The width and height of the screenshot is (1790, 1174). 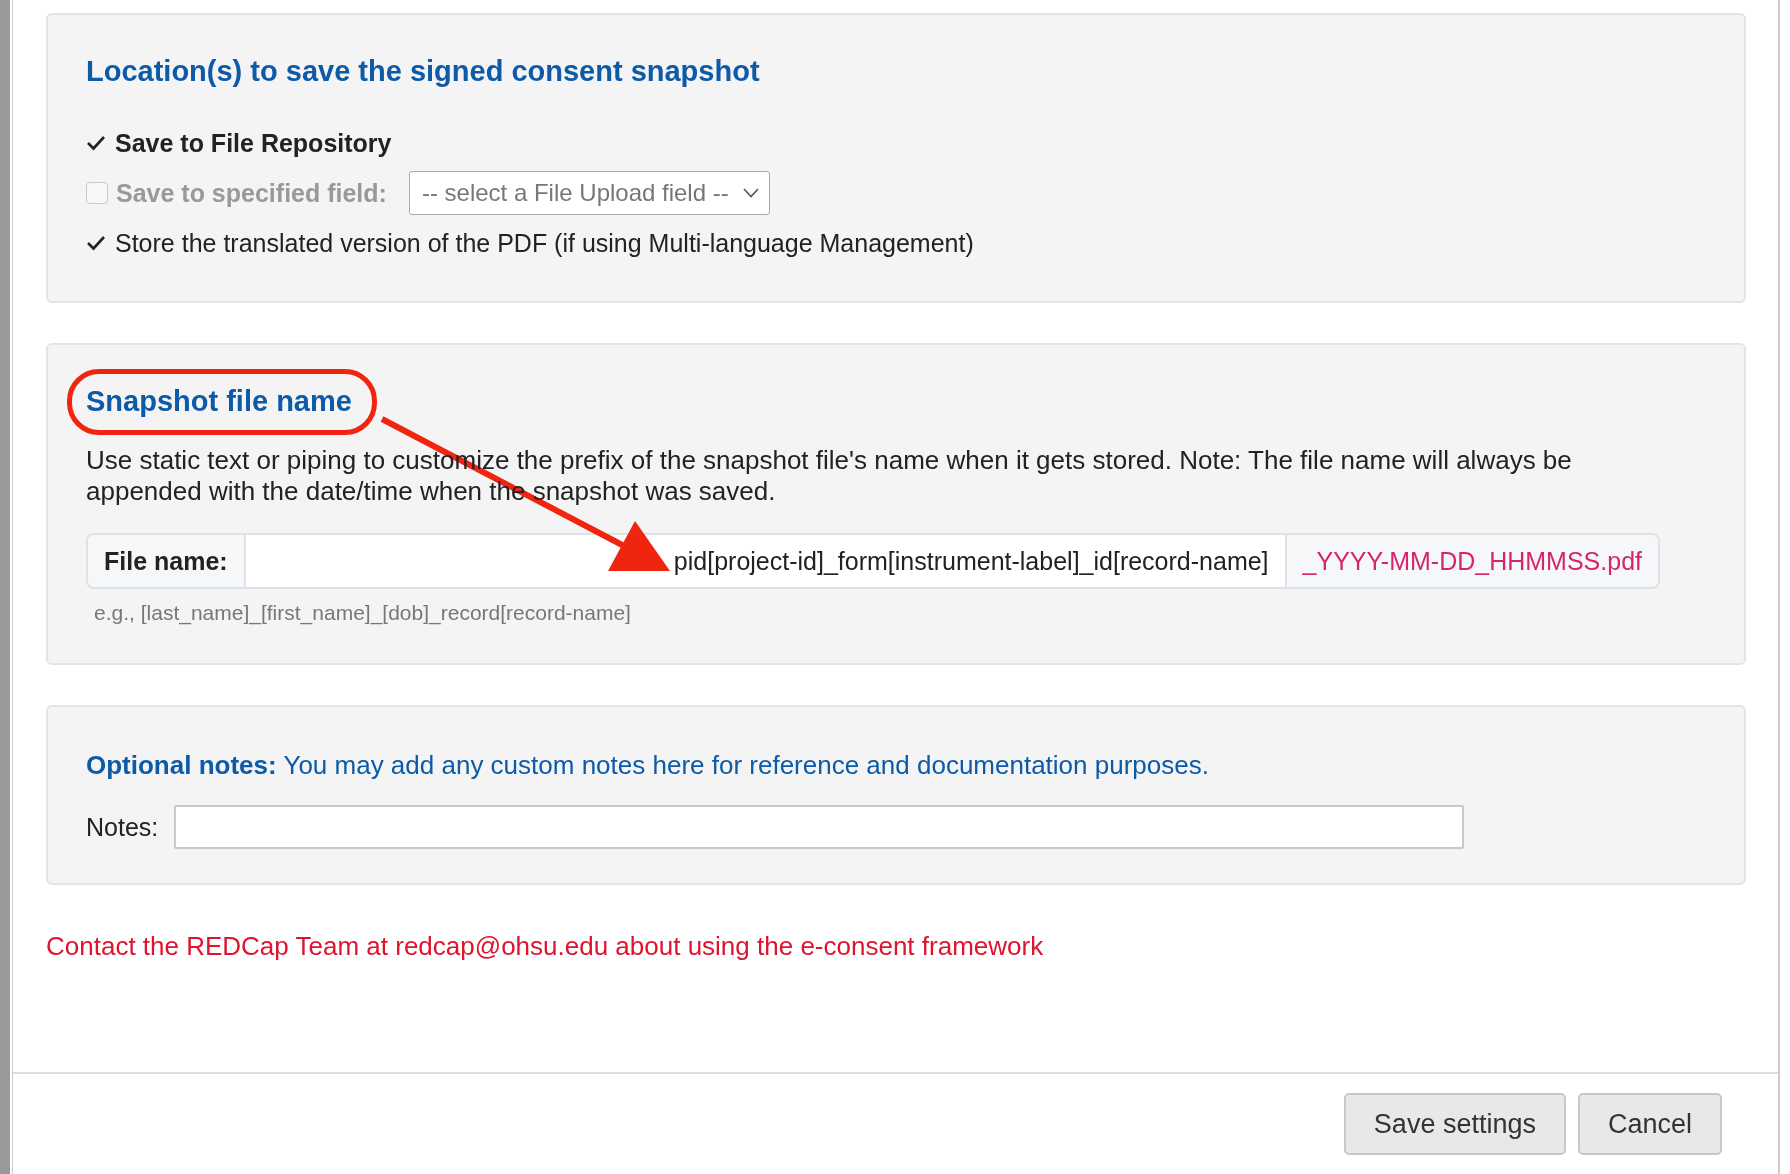 What do you see at coordinates (819, 827) in the screenshot?
I see `notes-input` at bounding box center [819, 827].